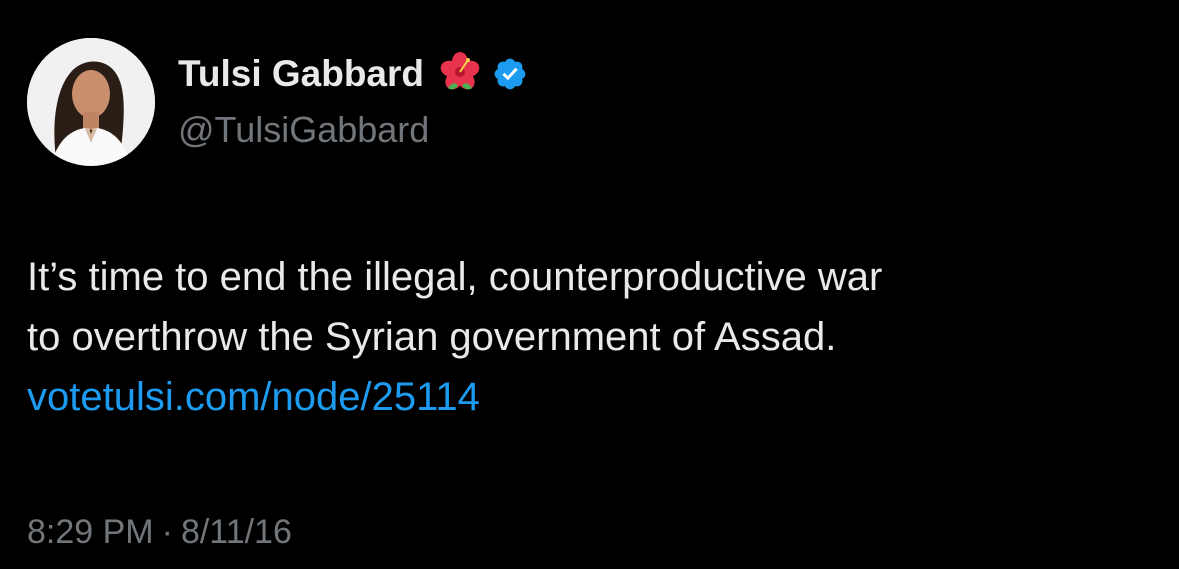  Describe the element at coordinates (510, 74) in the screenshot. I see `verified-badge-icon` at that location.